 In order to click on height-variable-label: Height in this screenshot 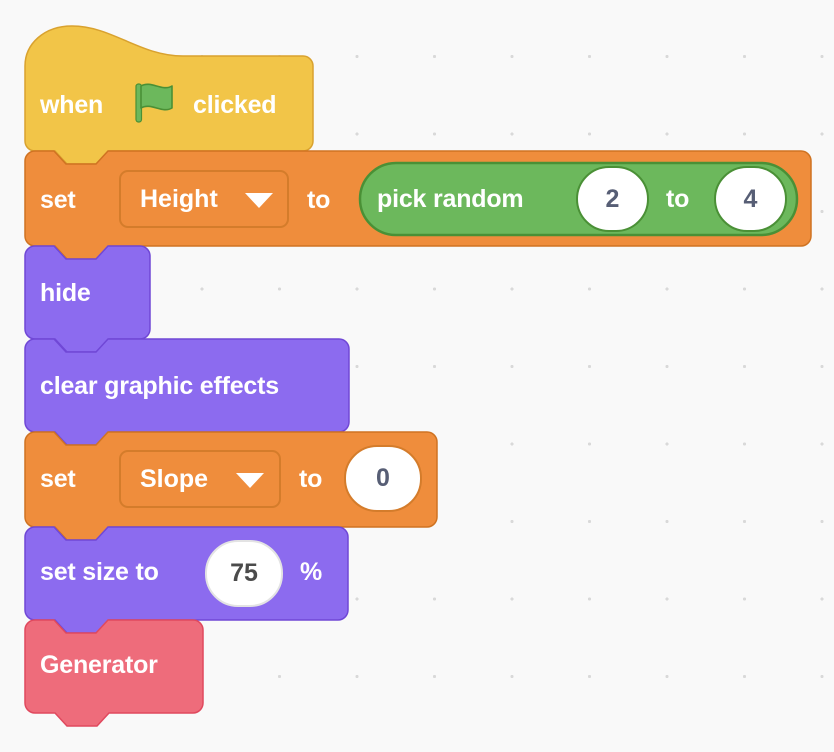, I will do `click(179, 199)`.